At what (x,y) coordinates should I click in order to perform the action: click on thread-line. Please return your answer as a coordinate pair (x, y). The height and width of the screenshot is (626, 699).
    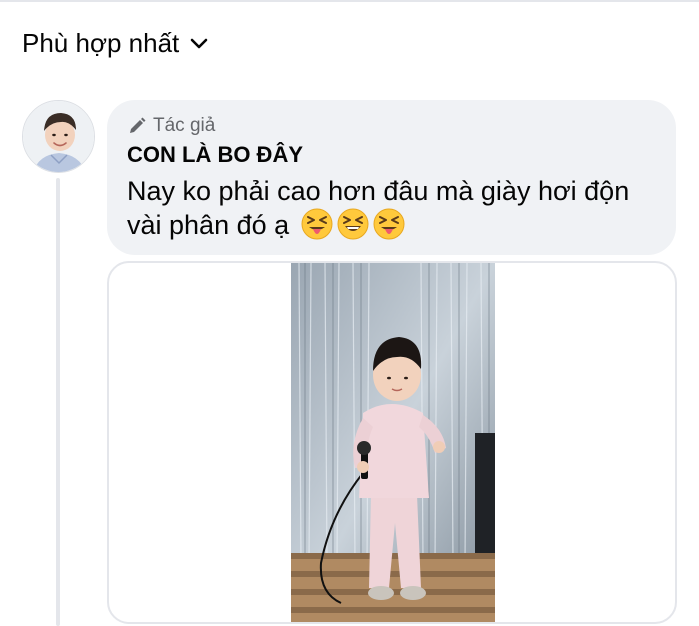
    Looking at the image, I should click on (58, 402).